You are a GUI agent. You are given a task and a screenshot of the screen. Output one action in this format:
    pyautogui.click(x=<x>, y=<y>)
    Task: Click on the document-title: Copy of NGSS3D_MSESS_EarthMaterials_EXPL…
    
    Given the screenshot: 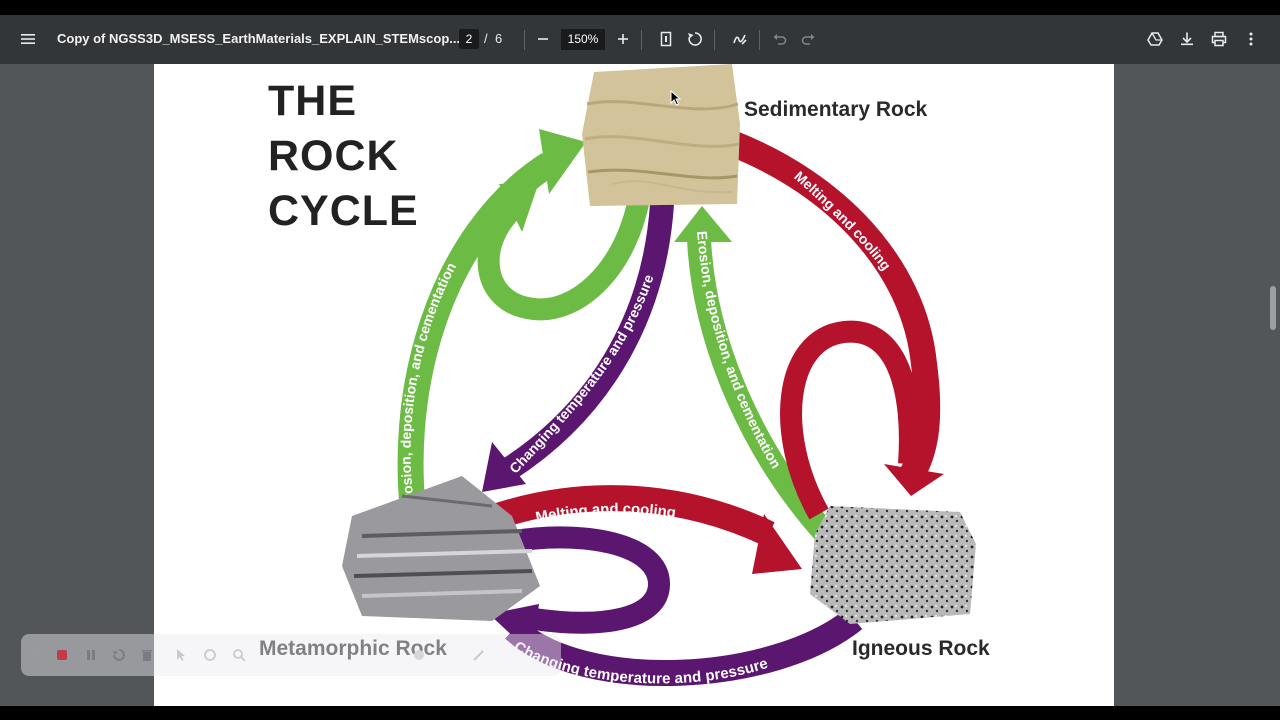 What is the action you would take?
    pyautogui.click(x=259, y=38)
    